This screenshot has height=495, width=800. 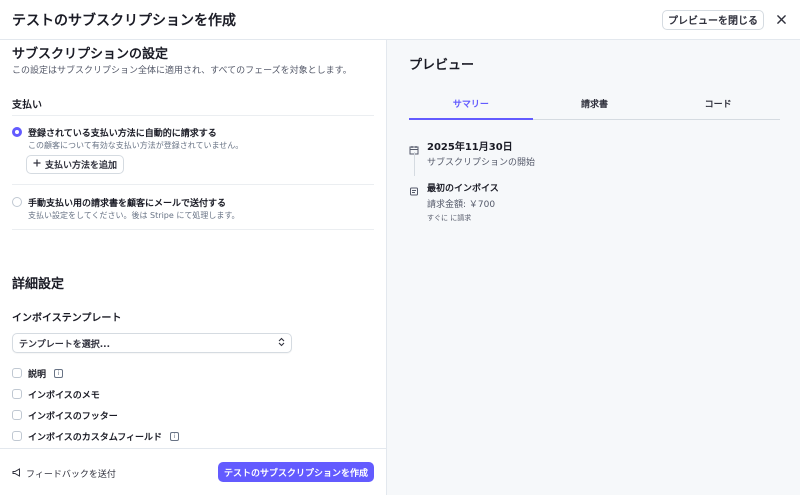 I want to click on subscription-settings-heading: サブスクリプションの設定, so click(x=90, y=54).